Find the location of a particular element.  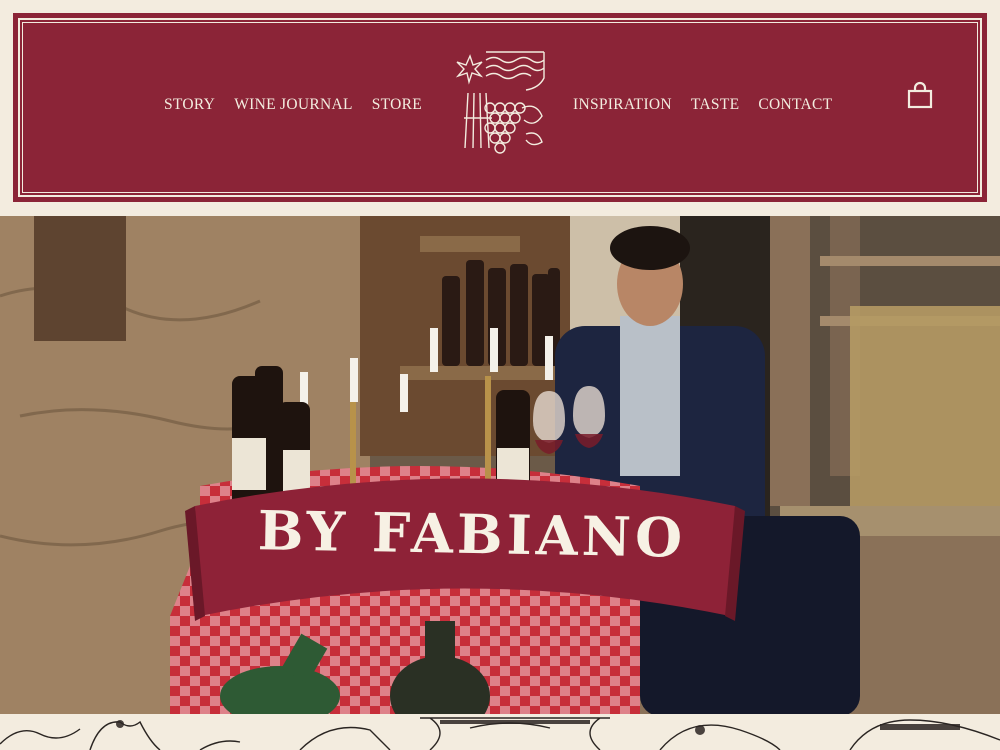

hero-banner-text: BY FABIANO is located at coordinates (472, 534).